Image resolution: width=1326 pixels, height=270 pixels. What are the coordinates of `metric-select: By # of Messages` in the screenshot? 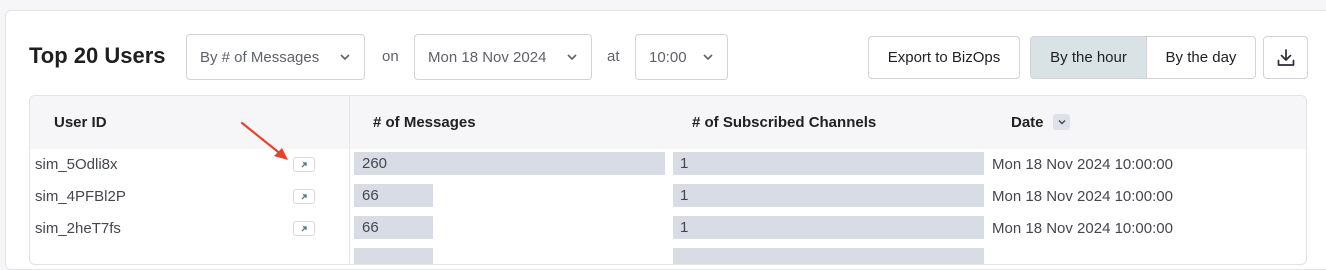 It's located at (275, 57).